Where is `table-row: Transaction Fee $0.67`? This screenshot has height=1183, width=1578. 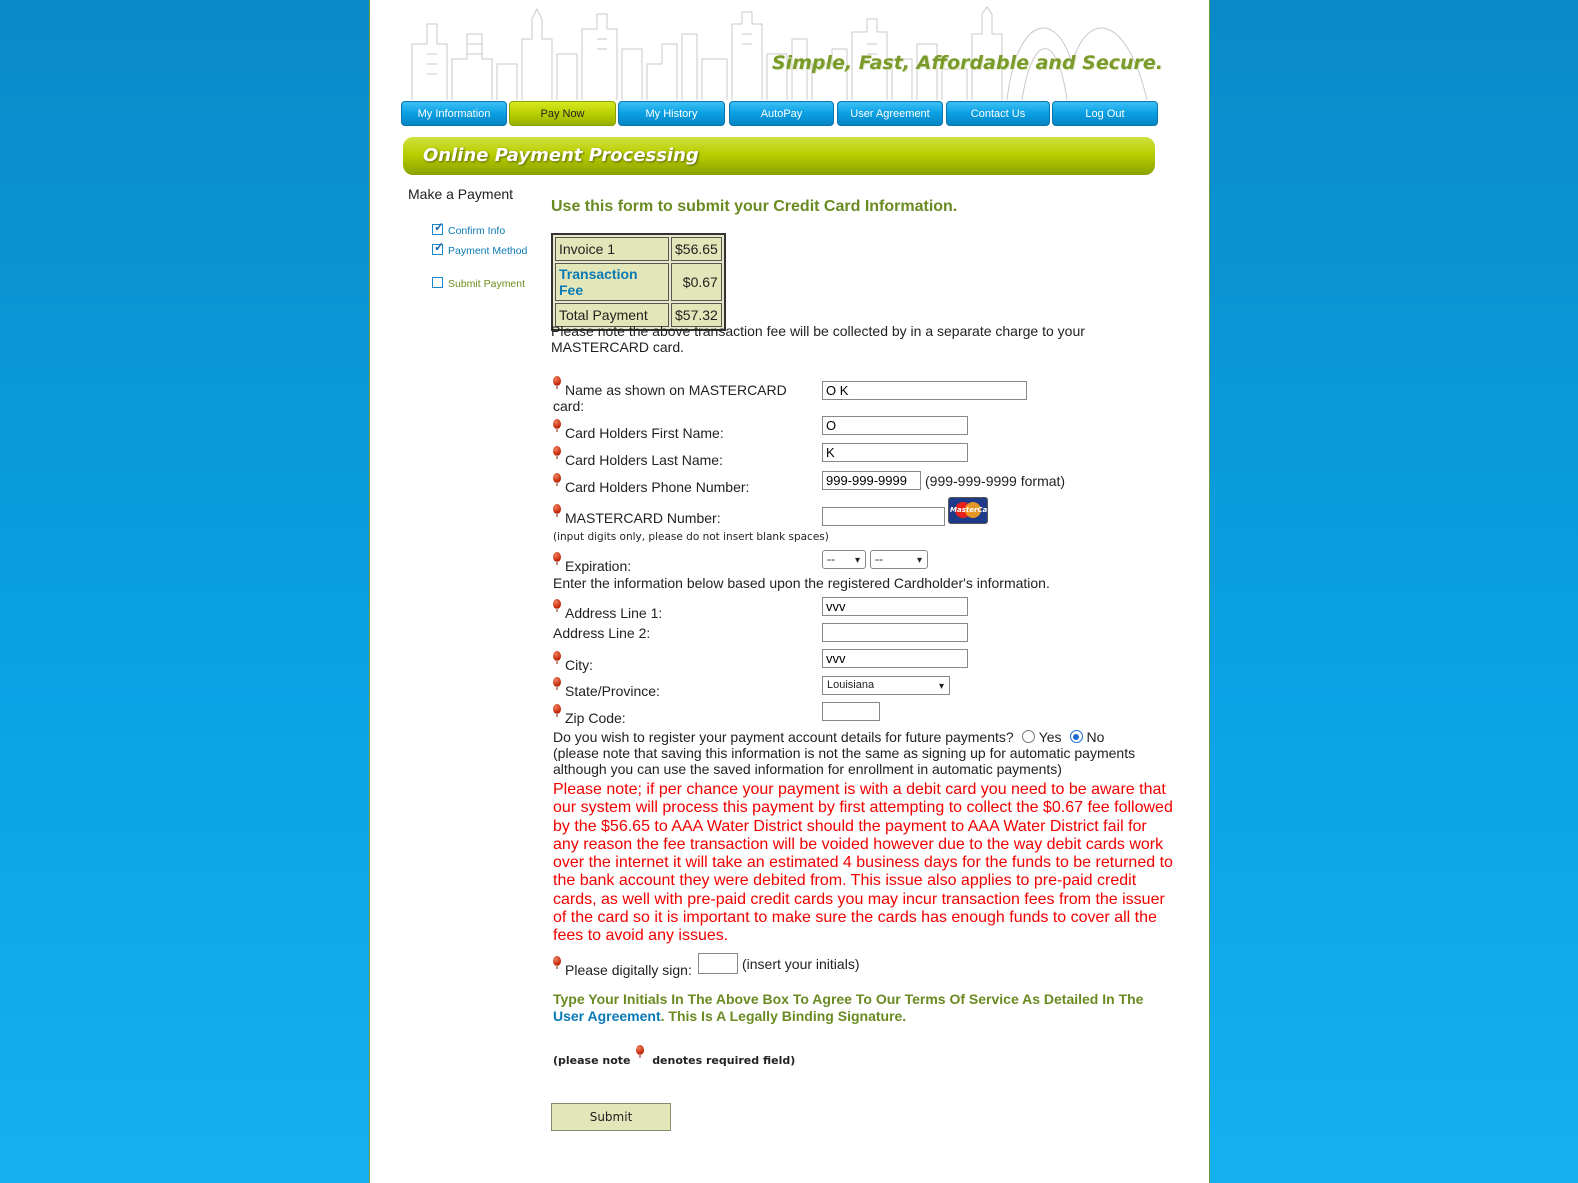
table-row: Transaction Fee $0.67 is located at coordinates (638, 282).